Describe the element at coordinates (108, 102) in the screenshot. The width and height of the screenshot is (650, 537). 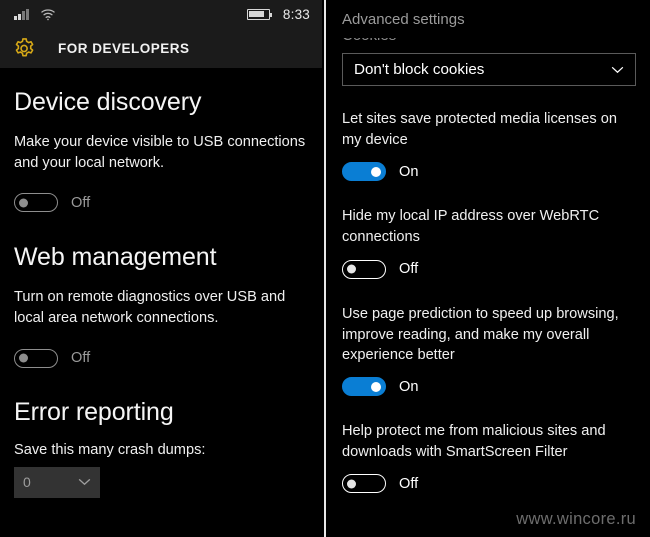
I see `section-title: Device discovery` at that location.